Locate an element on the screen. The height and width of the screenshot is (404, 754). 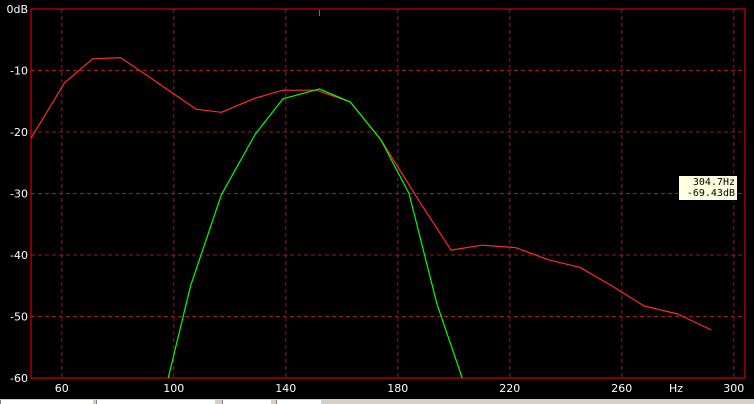
cursor-readout-tooltip: 304.7Hz -69.43dB is located at coordinates (708, 188).